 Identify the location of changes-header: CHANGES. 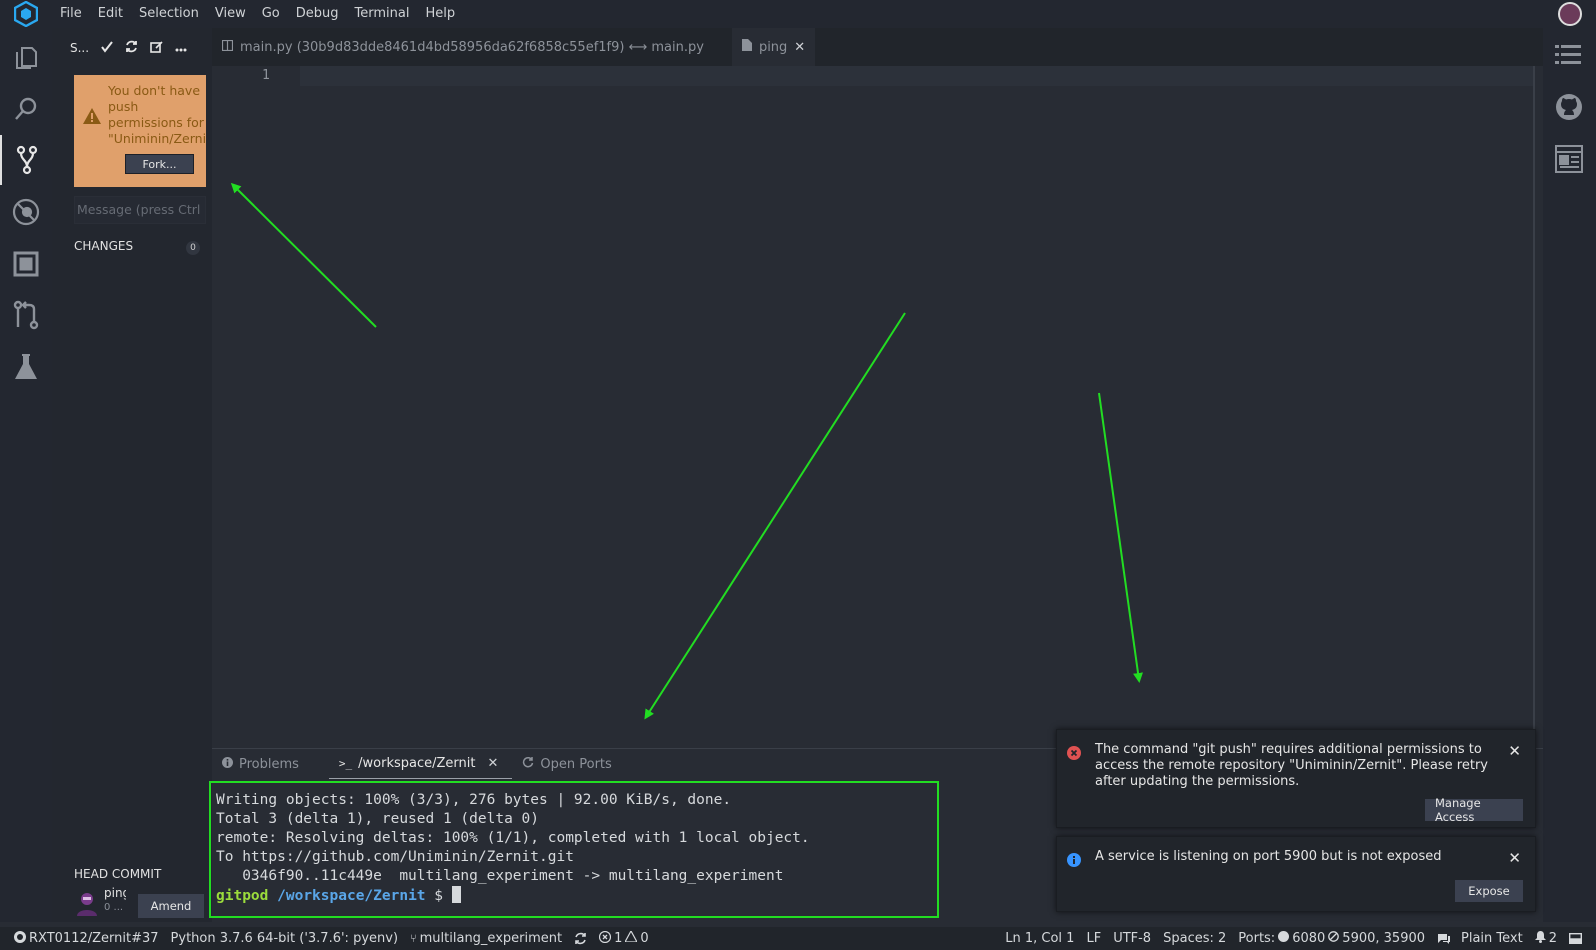
(103, 246).